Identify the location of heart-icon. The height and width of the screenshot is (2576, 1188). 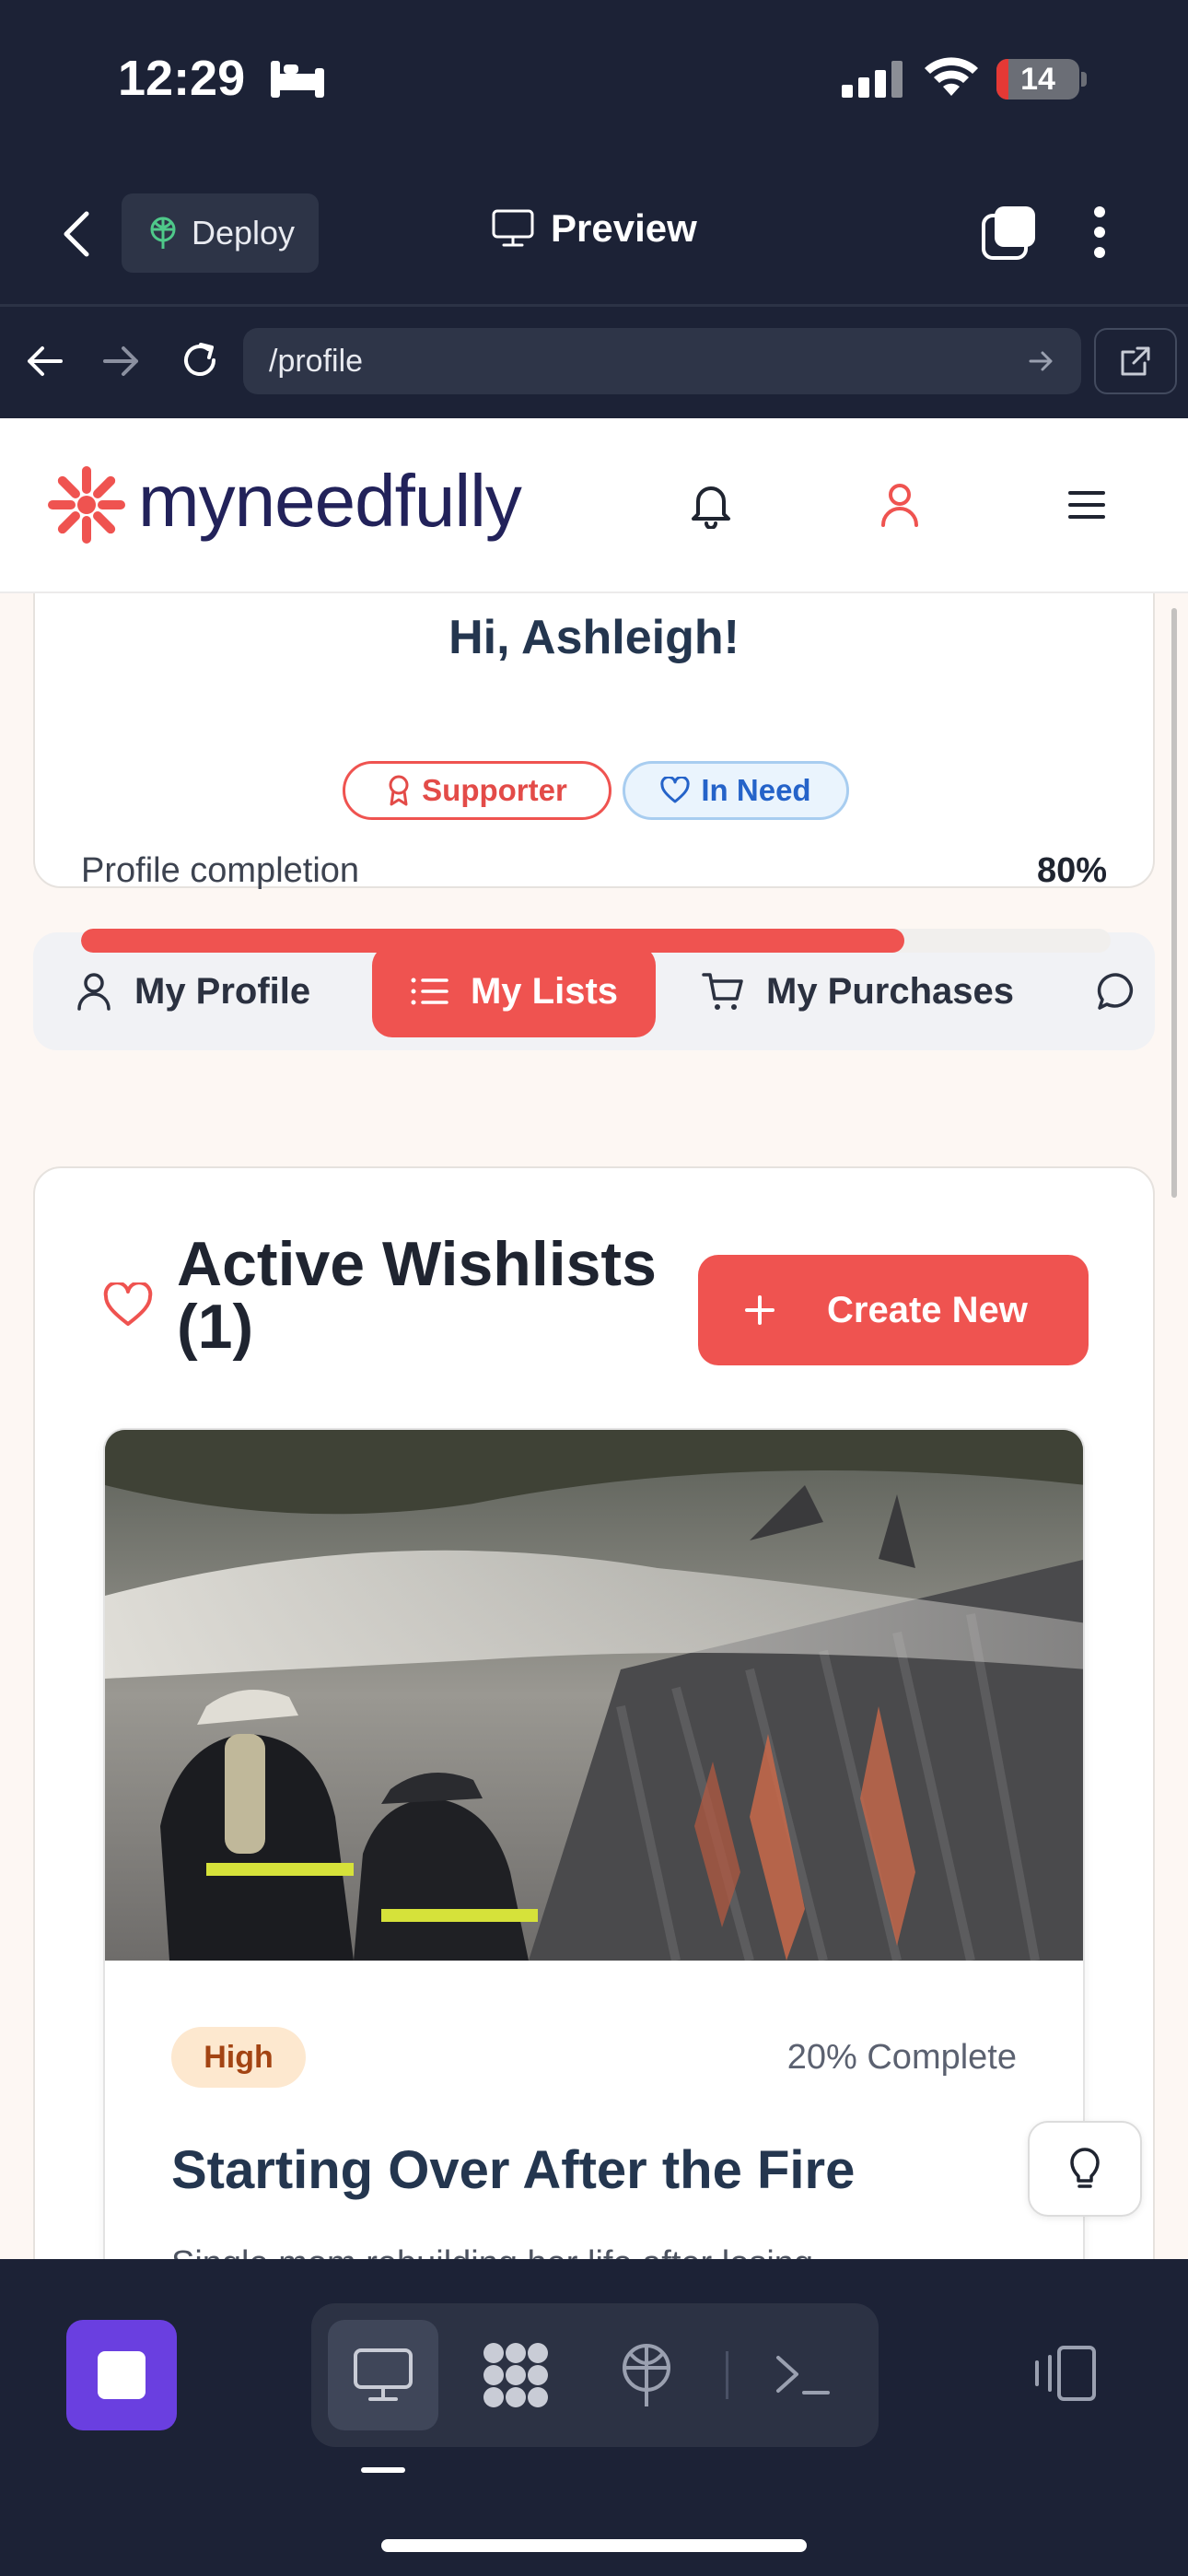
(675, 790).